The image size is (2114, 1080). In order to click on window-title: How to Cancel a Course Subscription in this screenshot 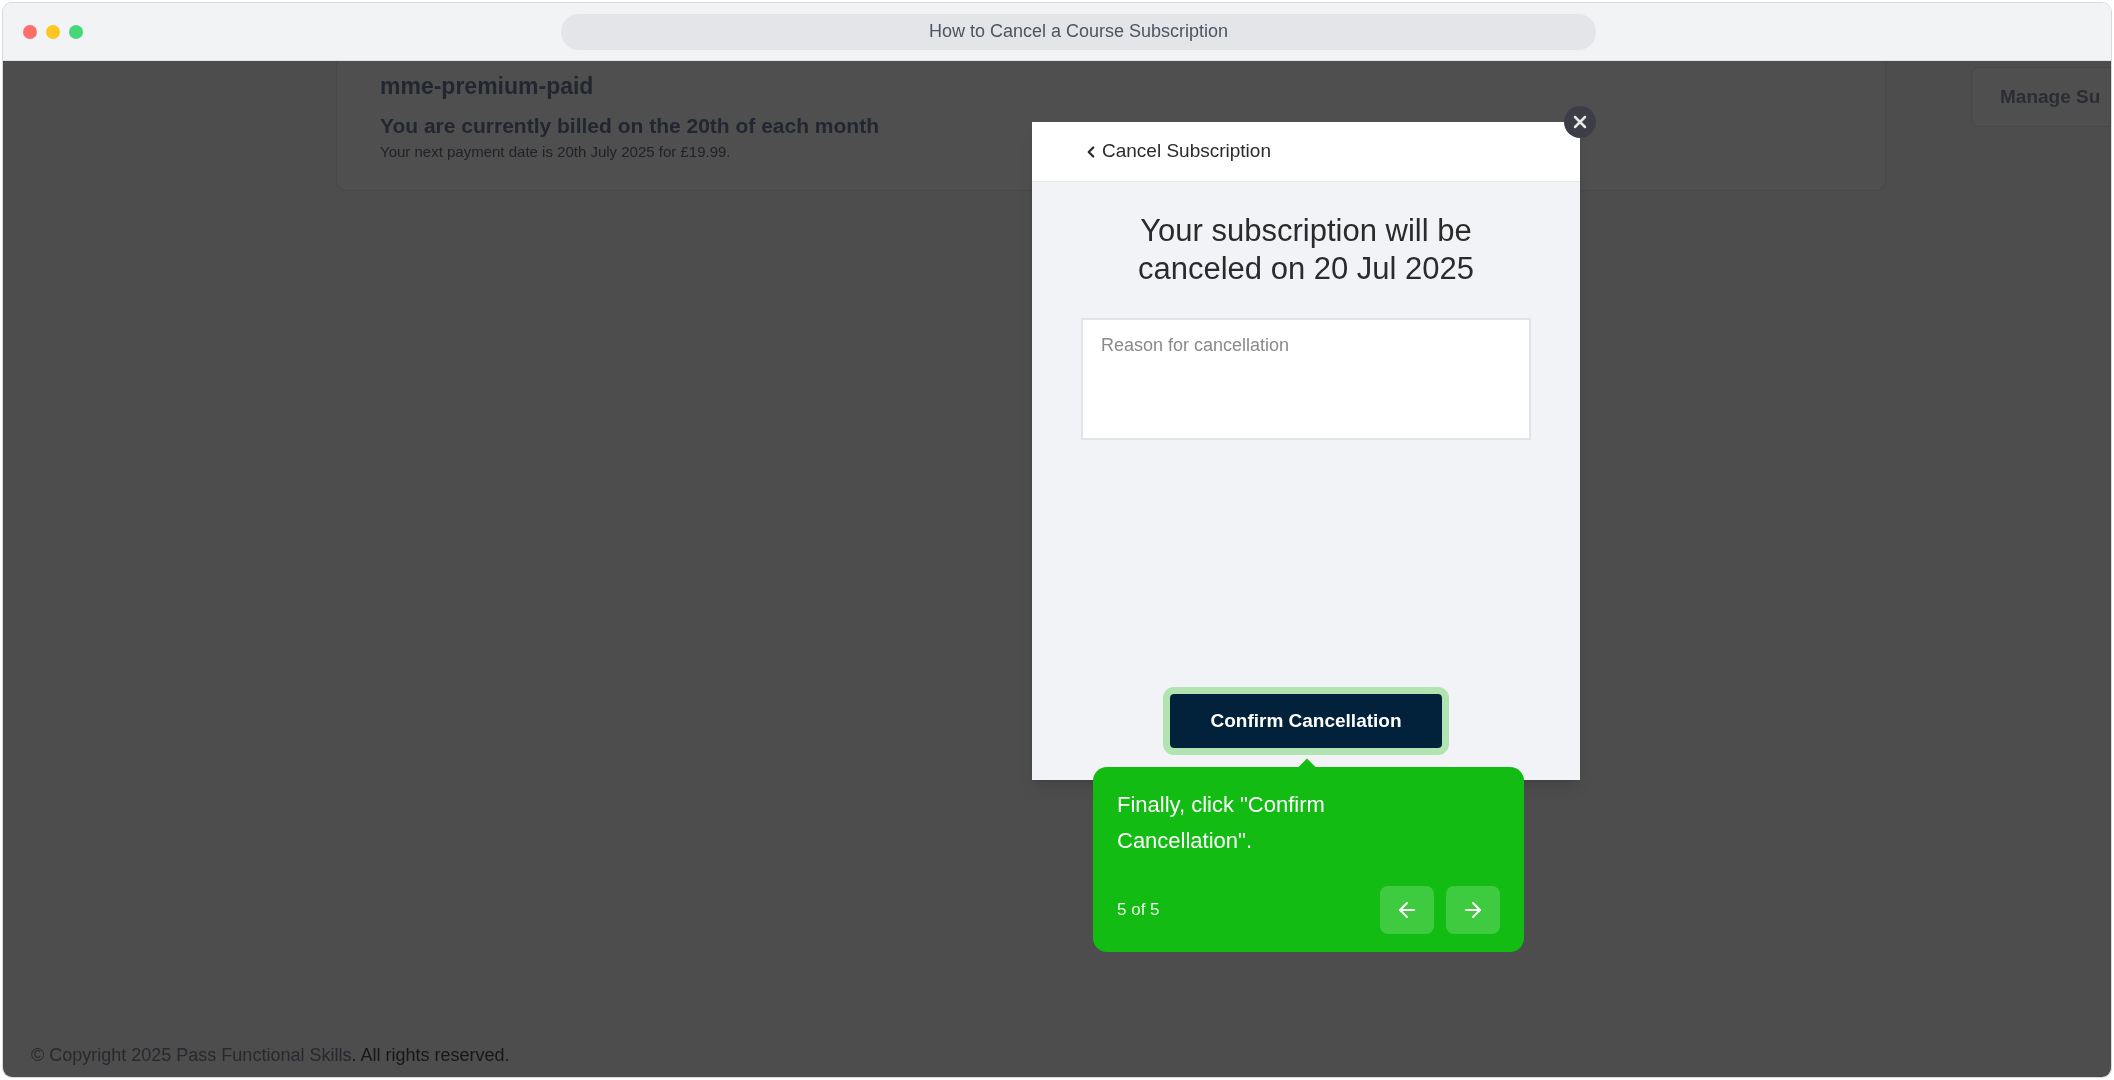, I will do `click(1078, 31)`.